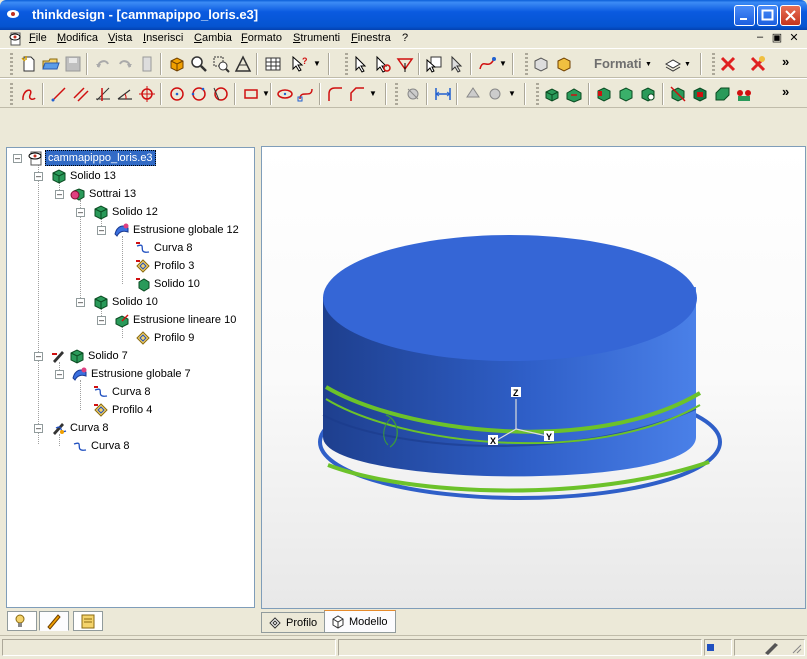  What do you see at coordinates (785, 61) in the screenshot?
I see `toolbar-overflow-chevron: »` at bounding box center [785, 61].